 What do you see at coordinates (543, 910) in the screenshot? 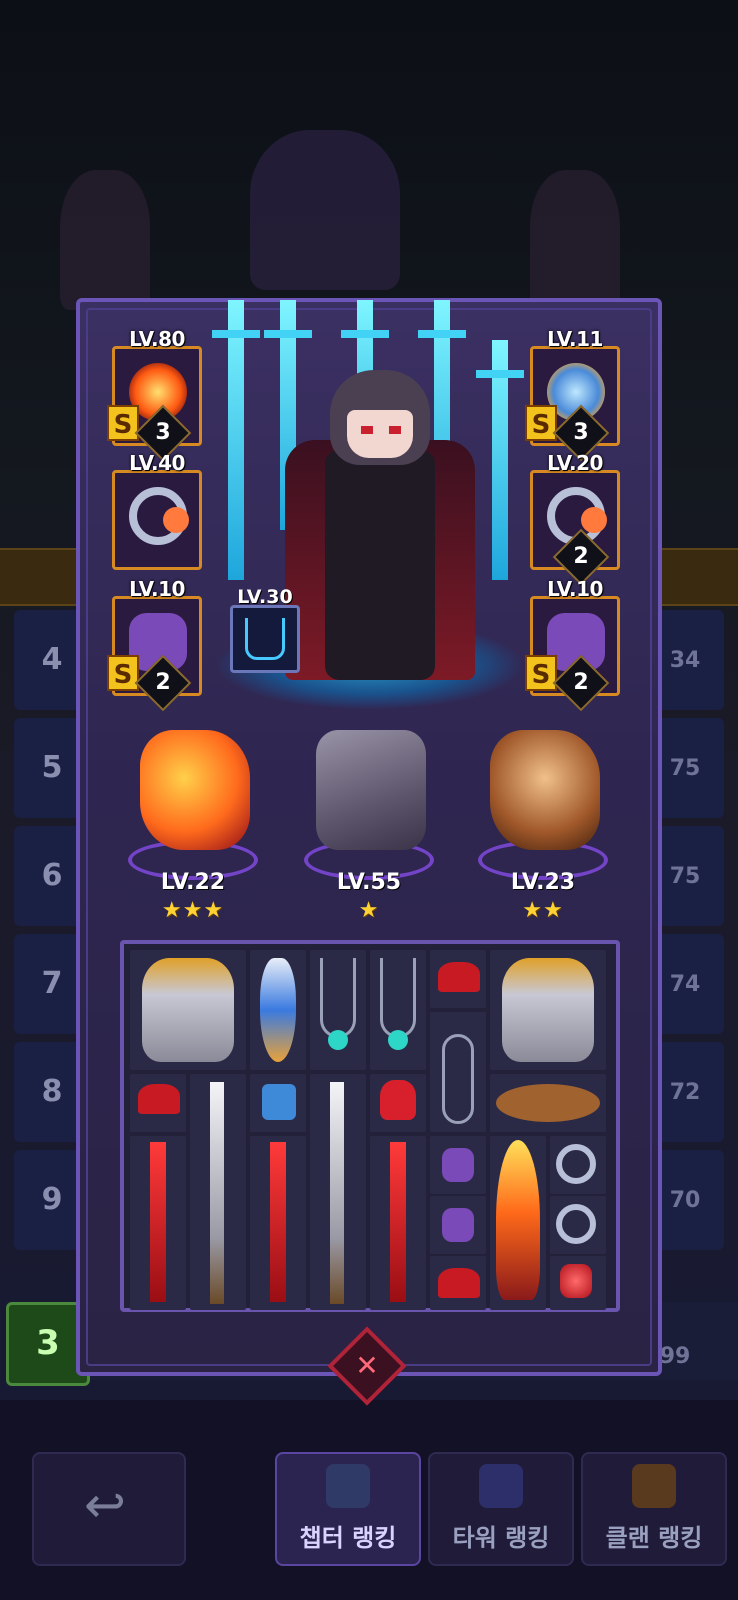
I see `pet-stars: ★★` at bounding box center [543, 910].